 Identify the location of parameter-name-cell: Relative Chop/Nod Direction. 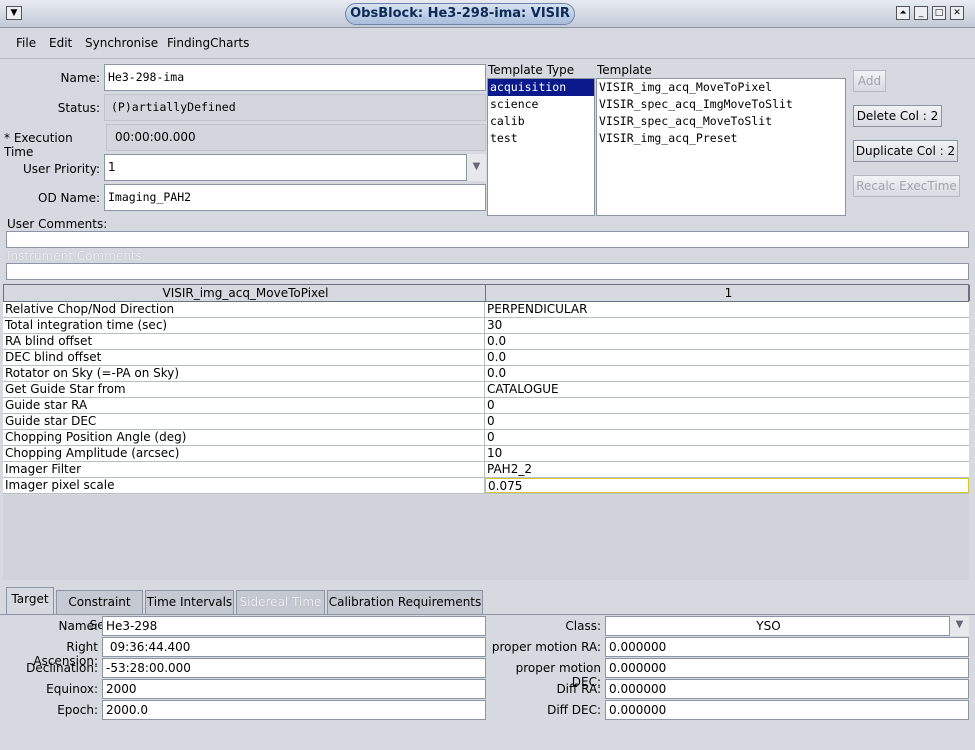
(244, 309).